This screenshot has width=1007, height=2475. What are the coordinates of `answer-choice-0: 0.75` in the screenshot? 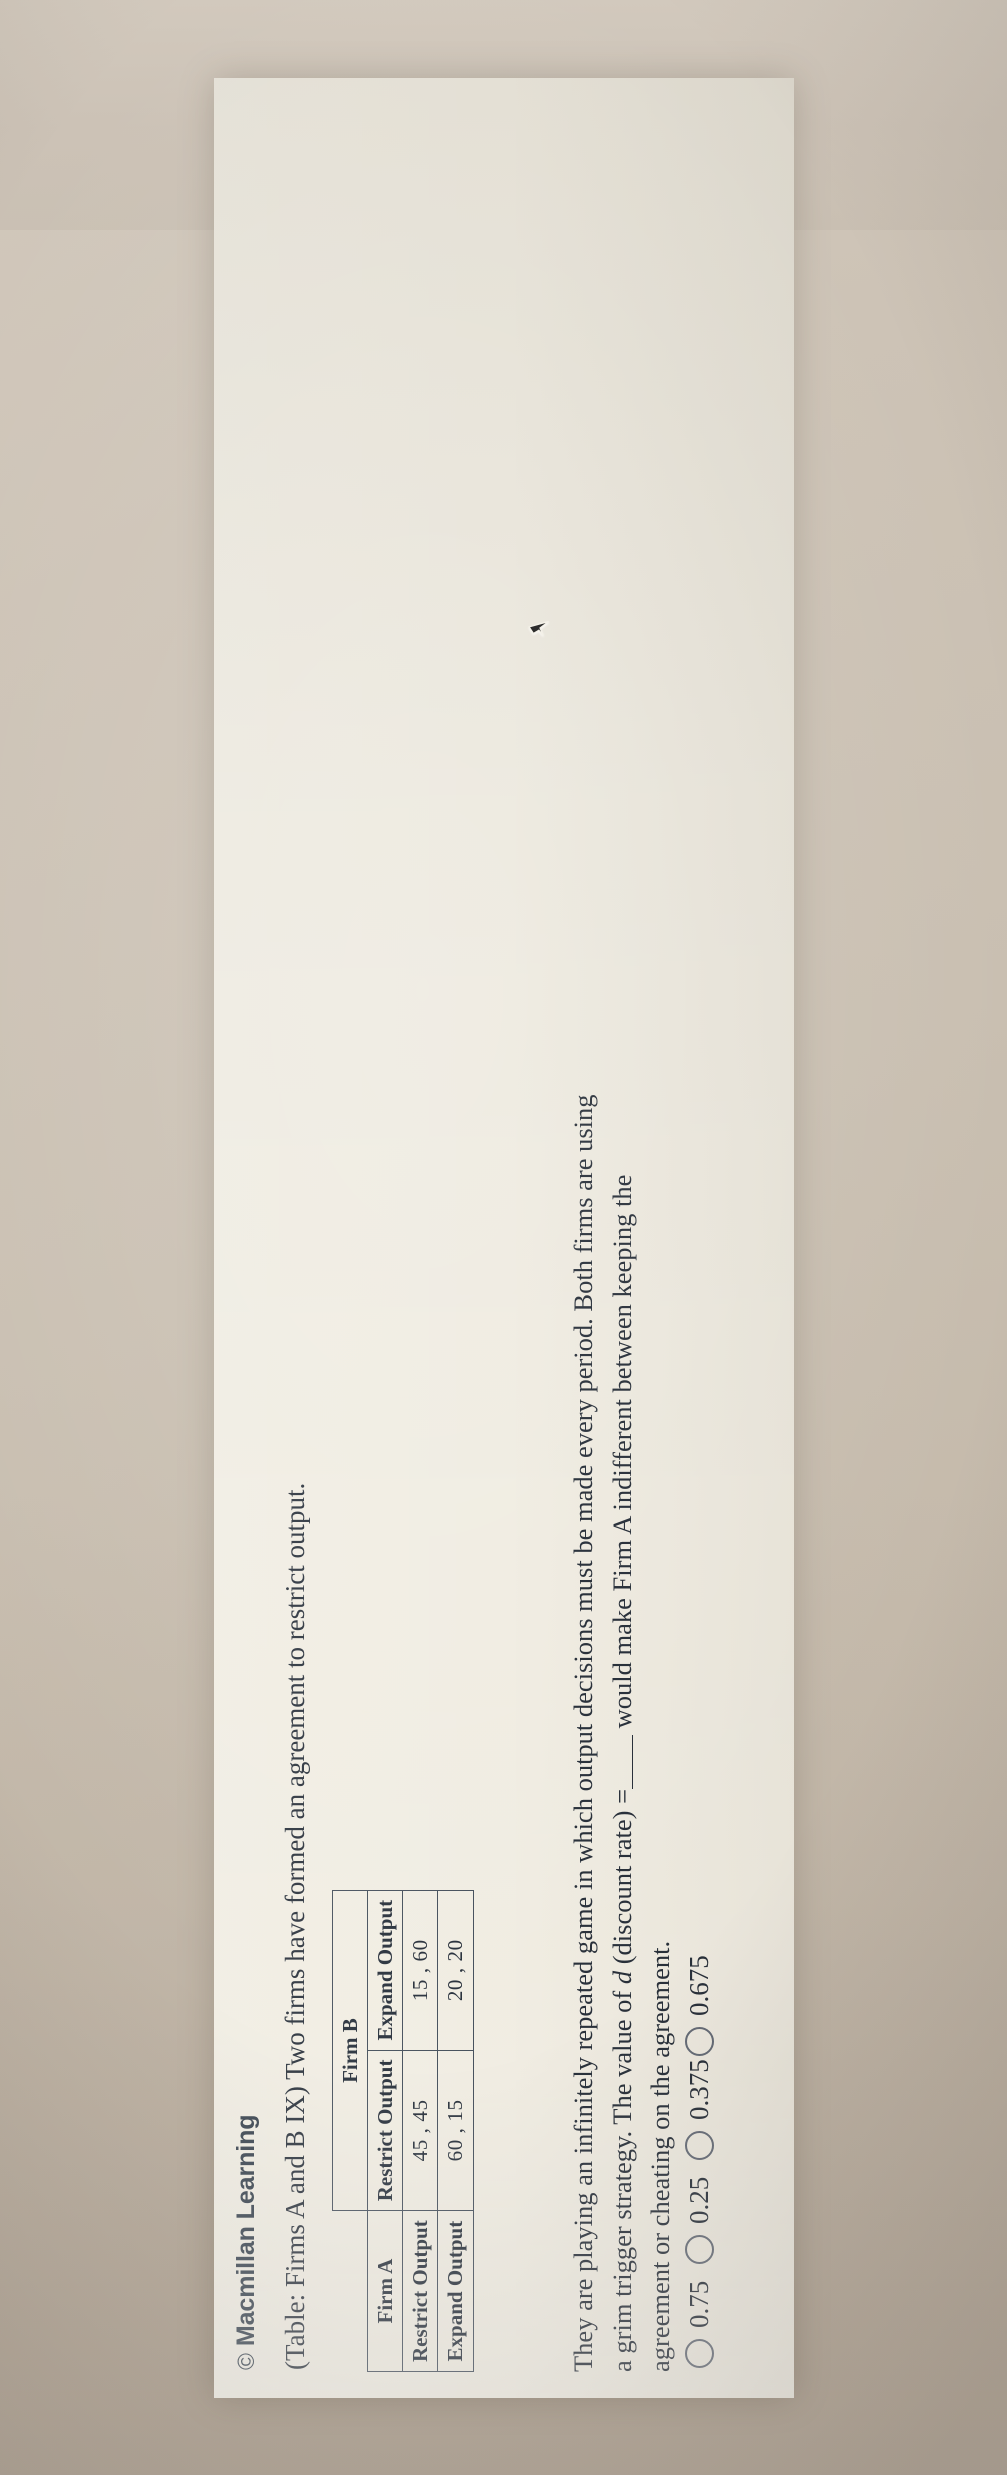 It's located at (699, 2316).